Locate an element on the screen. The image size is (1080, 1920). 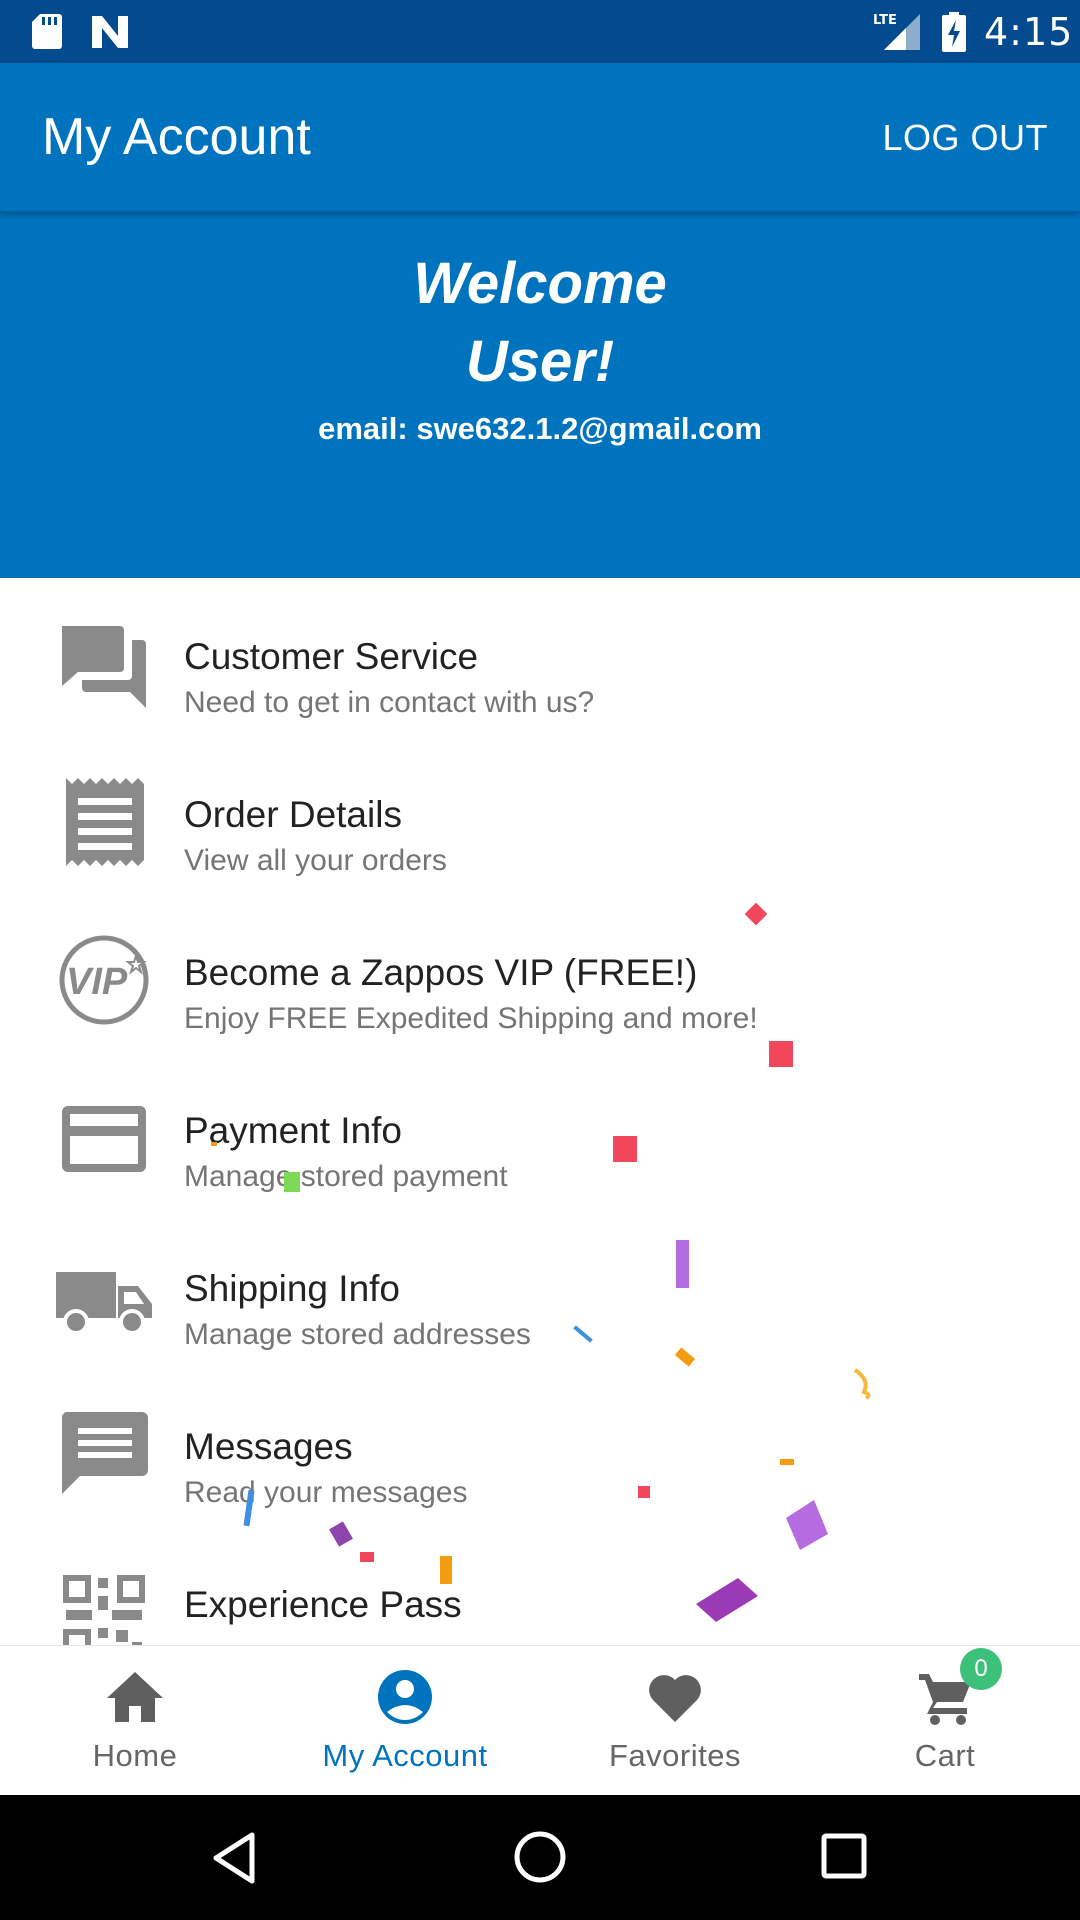
tab-favorites: Favorites is located at coordinates (675, 1721).